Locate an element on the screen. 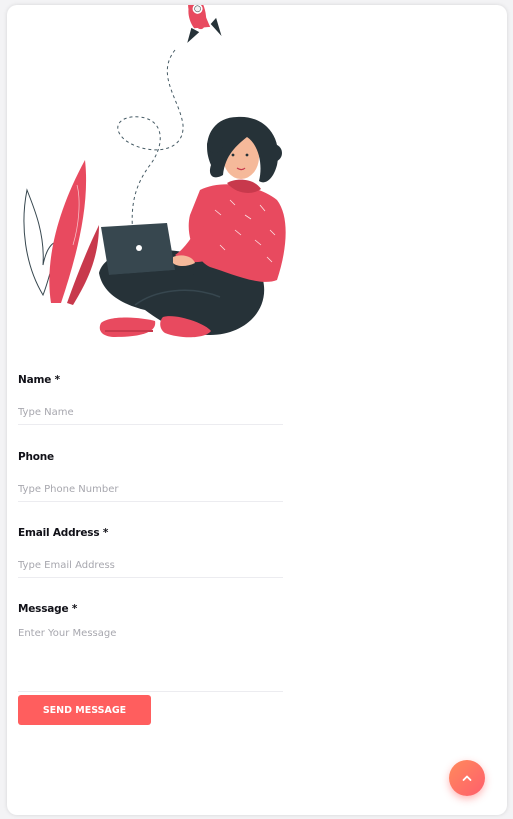 This screenshot has width=513, height=819. rocket-icon is located at coordinates (204, 24).